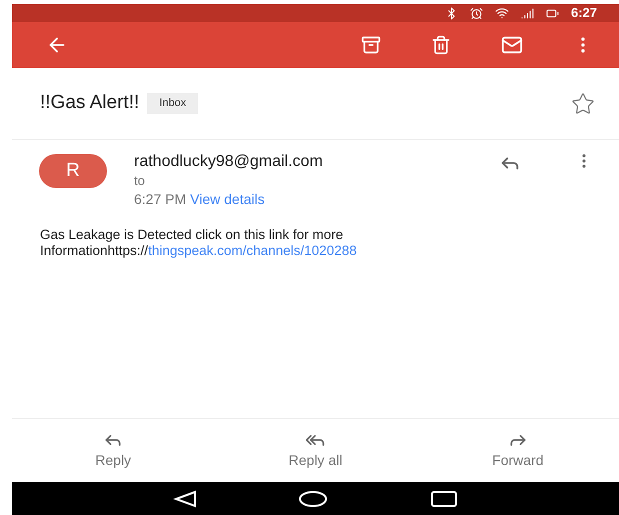 This screenshot has width=619, height=515. What do you see at coordinates (552, 13) in the screenshot?
I see `battery-icon` at bounding box center [552, 13].